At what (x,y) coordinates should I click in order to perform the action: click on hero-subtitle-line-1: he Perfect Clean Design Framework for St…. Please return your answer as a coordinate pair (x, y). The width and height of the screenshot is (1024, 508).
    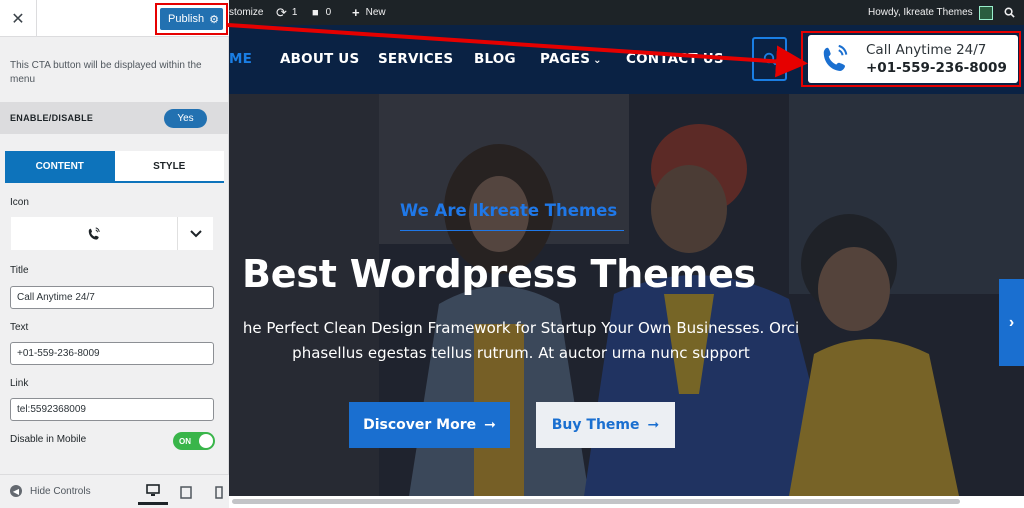
    Looking at the image, I should click on (521, 328).